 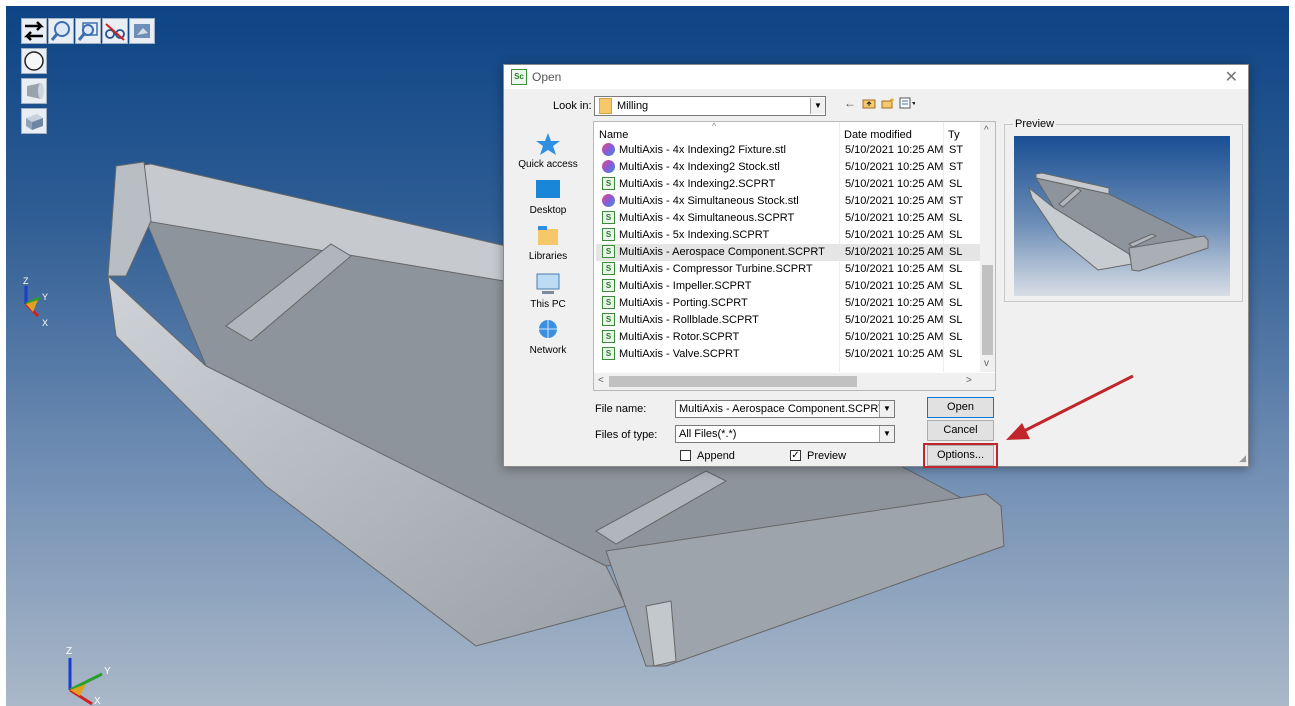 I want to click on dialog-titlebar: Sc Open ✕, so click(x=876, y=77).